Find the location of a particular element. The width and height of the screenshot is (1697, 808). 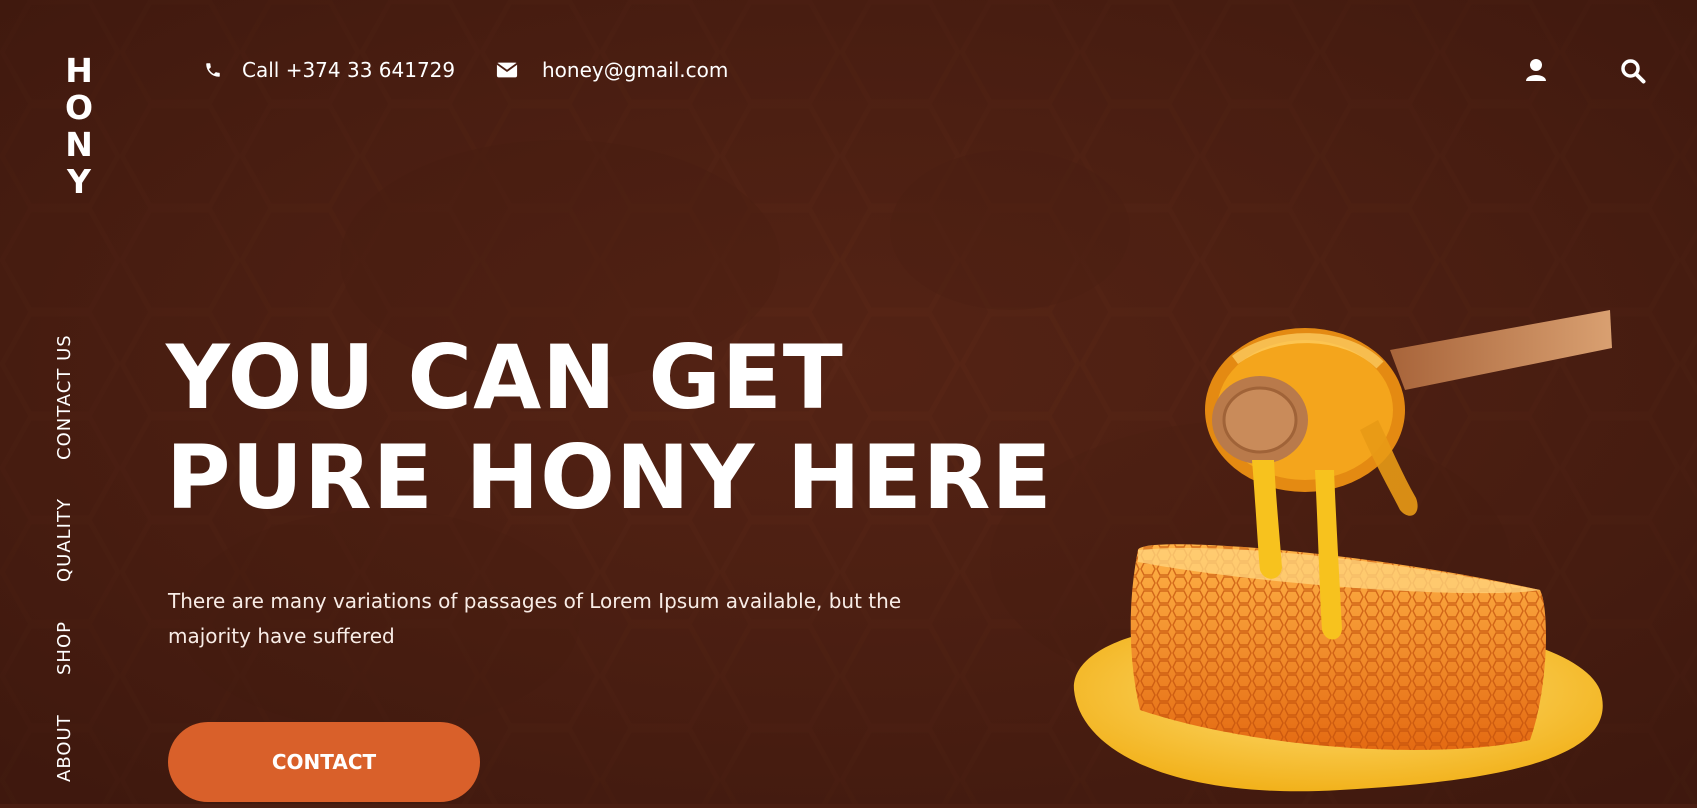

nav-quality: QUALITY is located at coordinates (64, 540).